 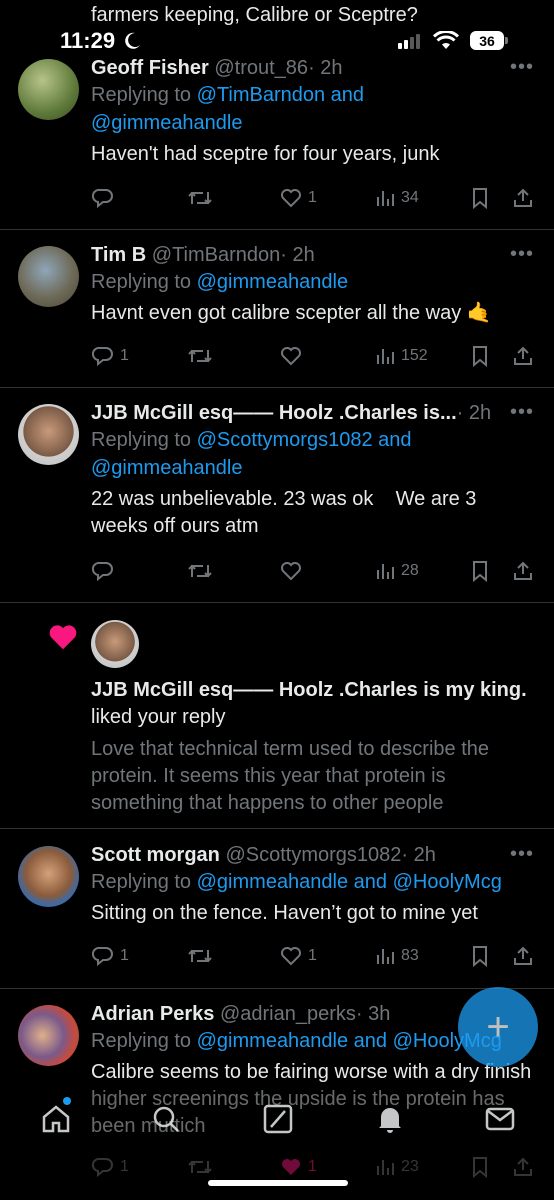 What do you see at coordinates (414, 355) in the screenshot?
I see `views-count: 152` at bounding box center [414, 355].